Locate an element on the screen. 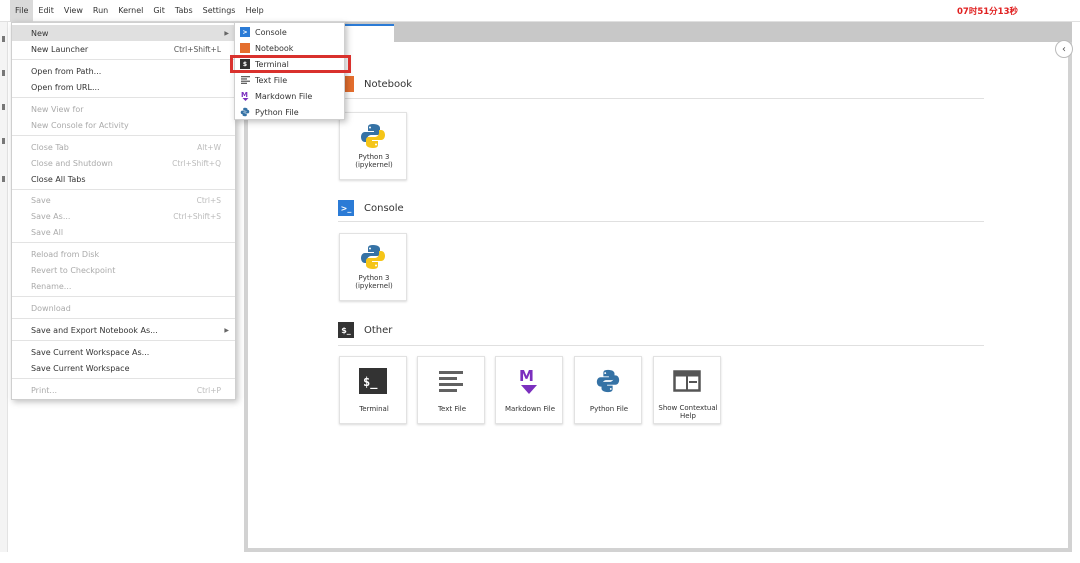  menu-git: Git is located at coordinates (159, 11).